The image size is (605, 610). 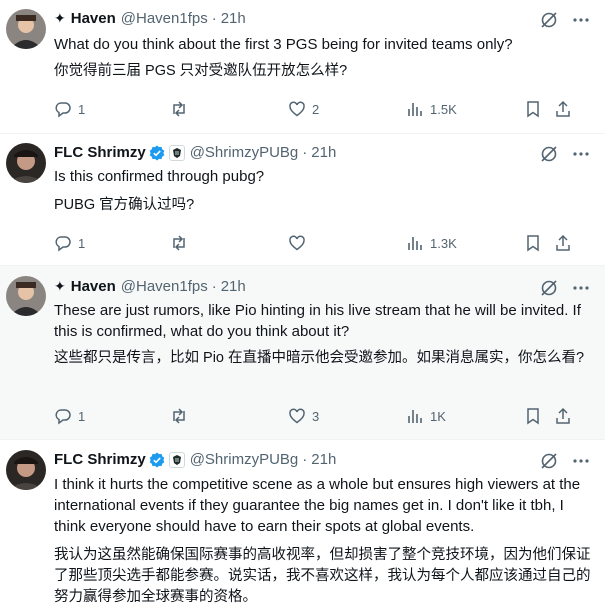 I want to click on like-button: 2, so click(x=303, y=109).